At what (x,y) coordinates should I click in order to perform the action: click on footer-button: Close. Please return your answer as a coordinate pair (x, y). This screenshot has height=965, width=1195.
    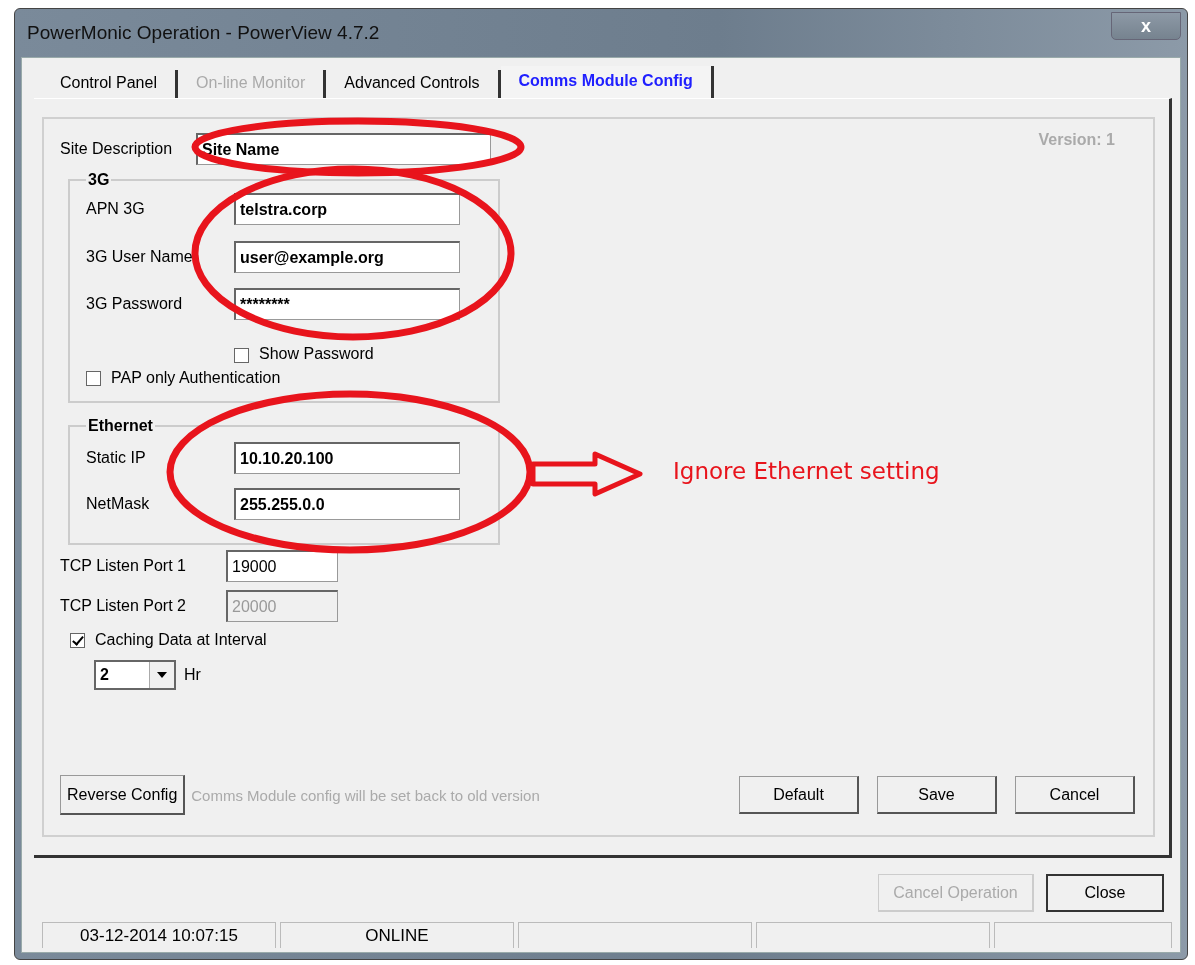
    Looking at the image, I should click on (1105, 893).